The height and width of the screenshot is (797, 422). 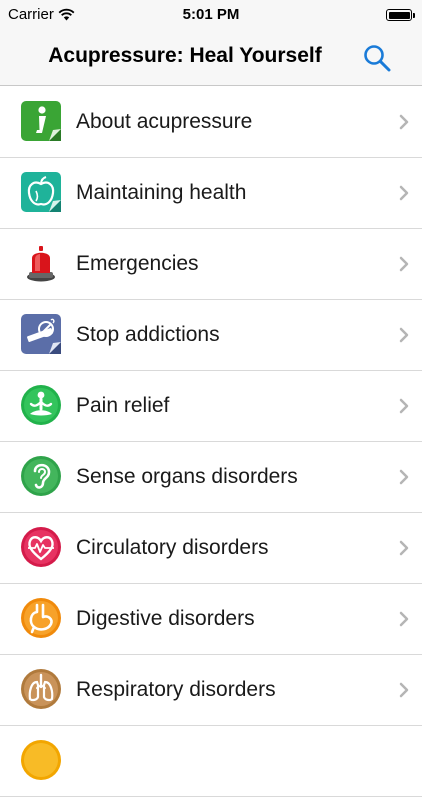 I want to click on list-item-label: Pain relief, so click(x=123, y=405).